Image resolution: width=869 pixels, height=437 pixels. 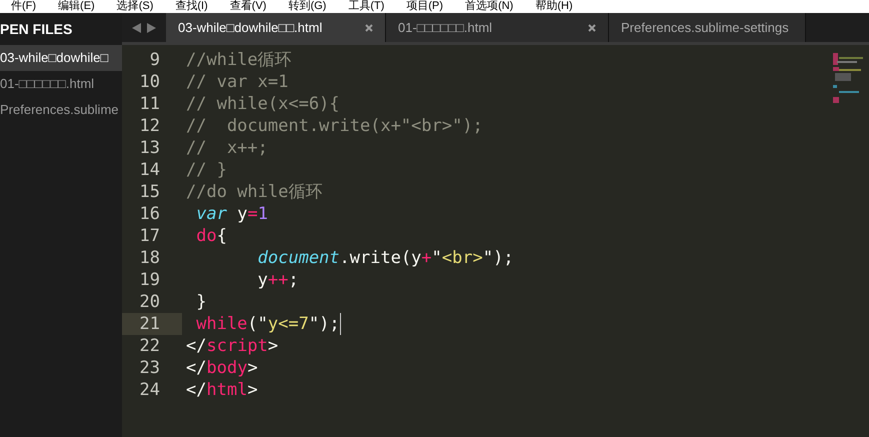 What do you see at coordinates (61, 84) in the screenshot?
I see `sidebar-item: 01-□□□□□□.html` at bounding box center [61, 84].